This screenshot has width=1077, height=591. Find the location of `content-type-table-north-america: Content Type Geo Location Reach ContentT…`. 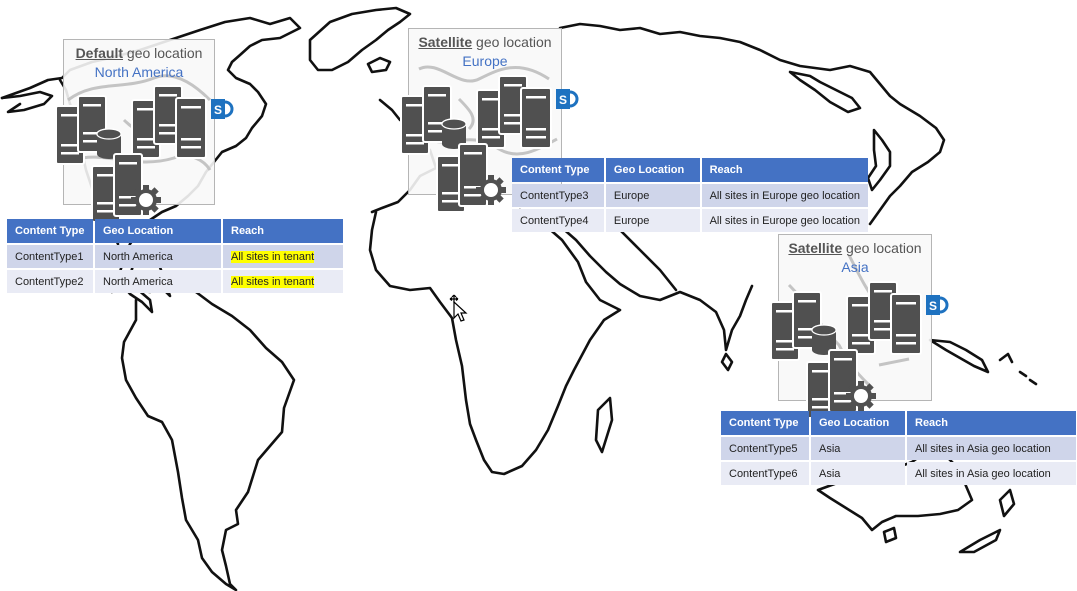

content-type-table-north-america: Content Type Geo Location Reach ContentT… is located at coordinates (175, 256).